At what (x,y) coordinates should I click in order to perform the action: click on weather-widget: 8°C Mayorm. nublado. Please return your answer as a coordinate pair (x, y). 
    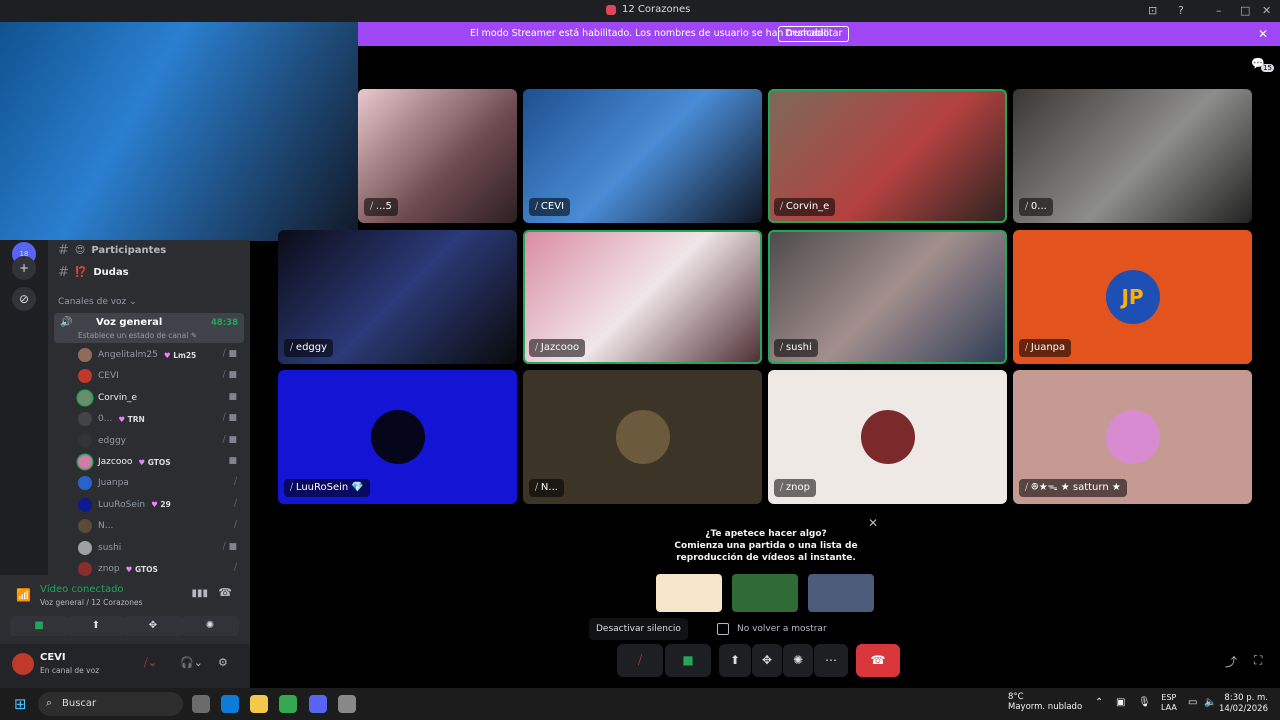
    Looking at the image, I should click on (1045, 702).